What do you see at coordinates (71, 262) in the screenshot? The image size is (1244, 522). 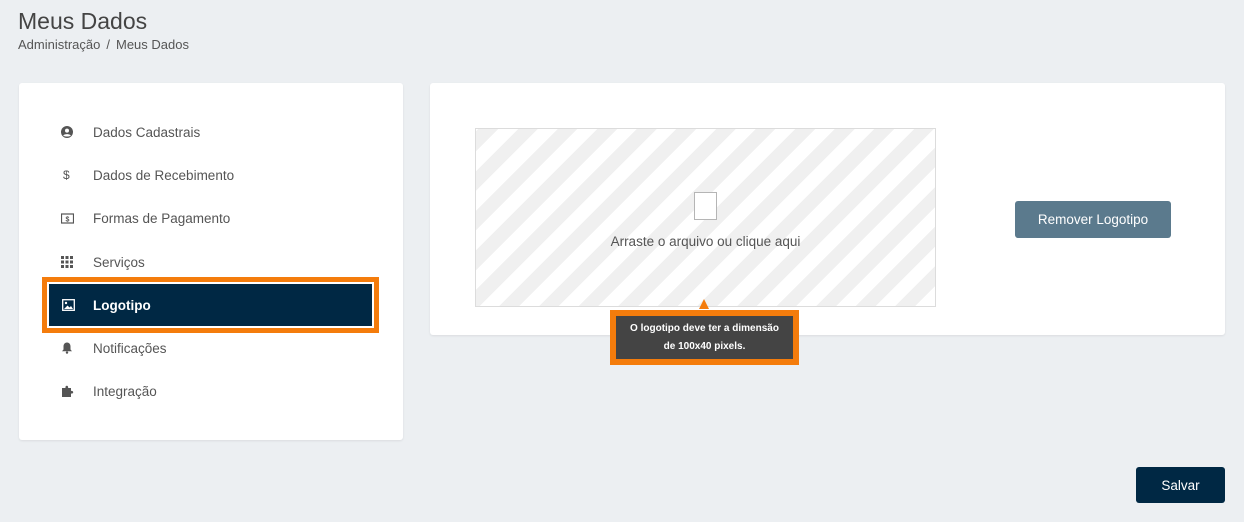 I see `grid-icon` at bounding box center [71, 262].